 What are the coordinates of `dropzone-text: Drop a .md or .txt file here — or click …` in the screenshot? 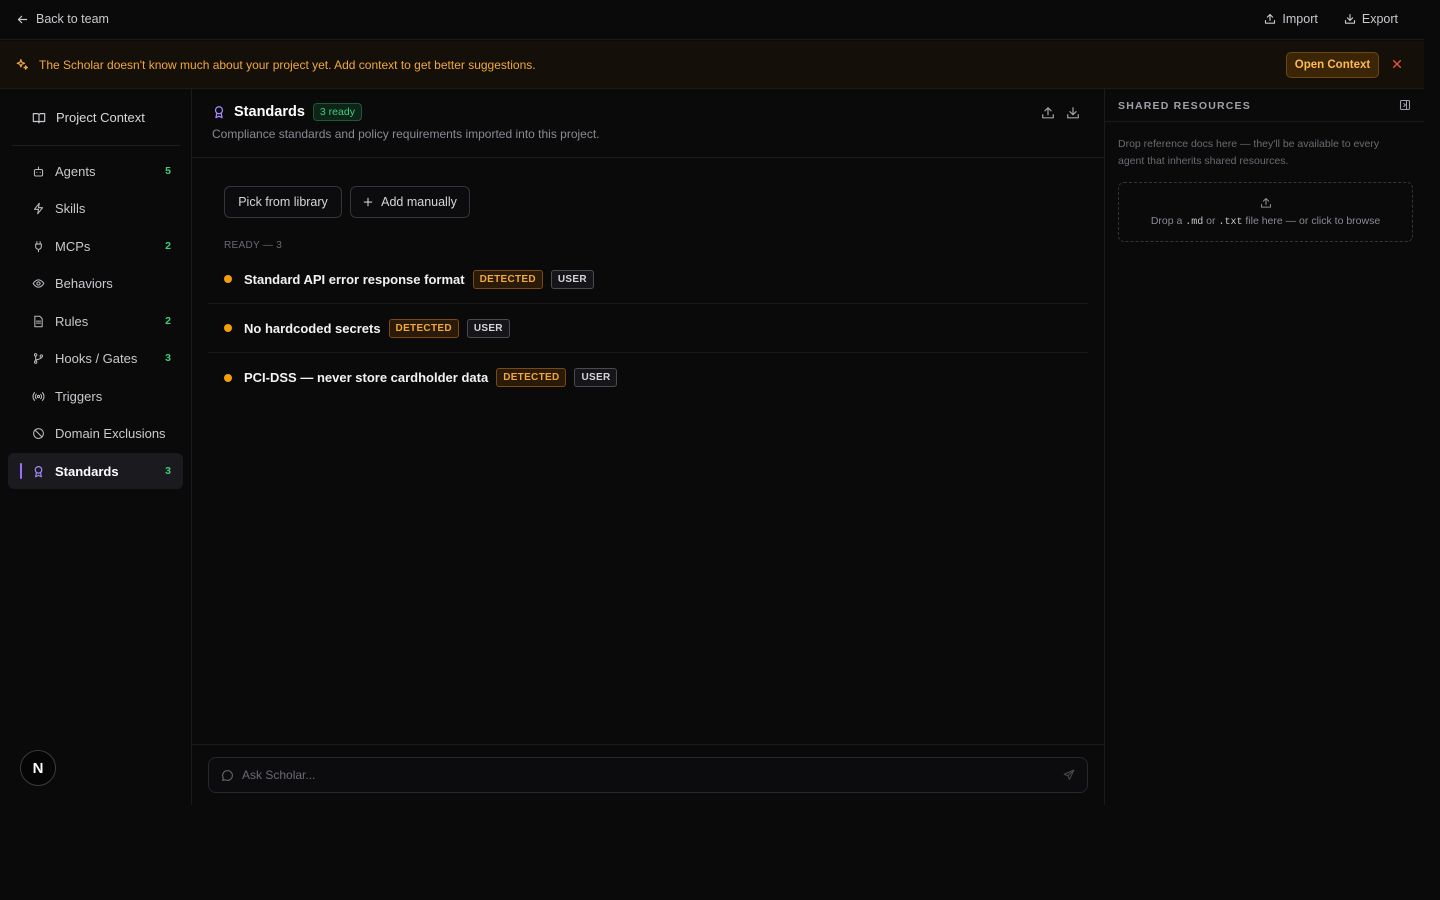 It's located at (1265, 221).